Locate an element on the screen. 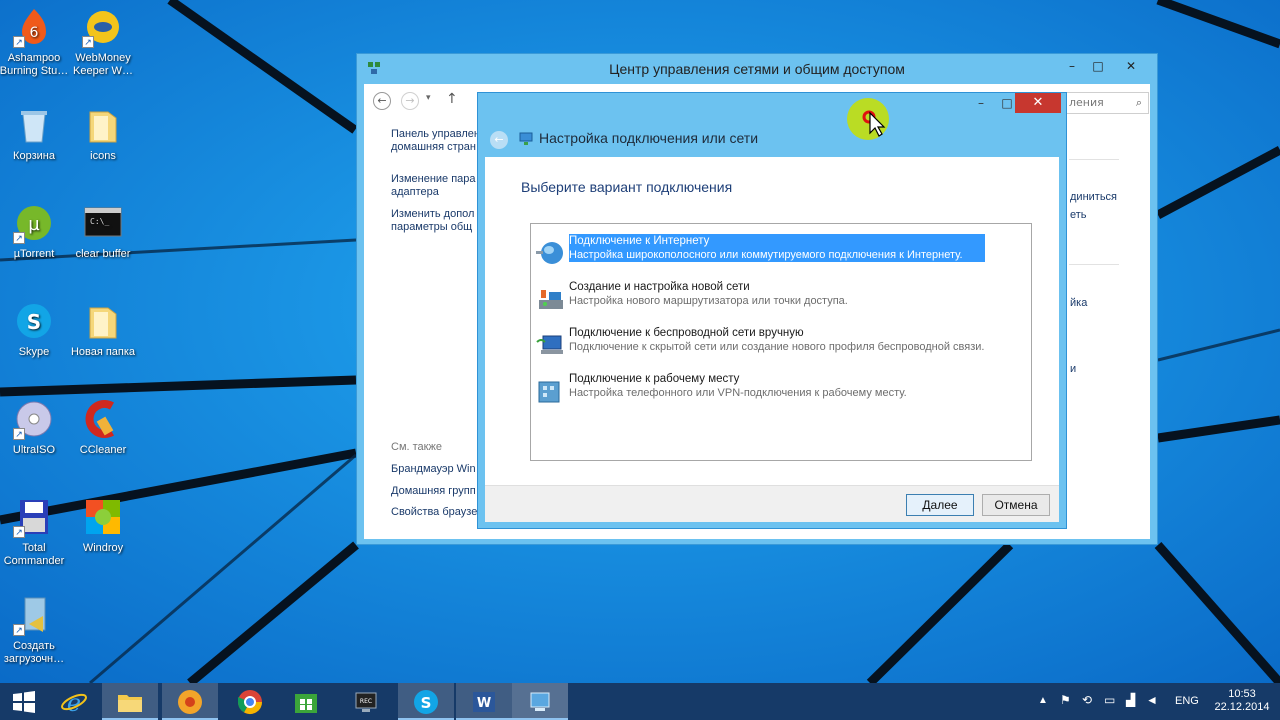  svg-text: W is located at coordinates (484, 703).